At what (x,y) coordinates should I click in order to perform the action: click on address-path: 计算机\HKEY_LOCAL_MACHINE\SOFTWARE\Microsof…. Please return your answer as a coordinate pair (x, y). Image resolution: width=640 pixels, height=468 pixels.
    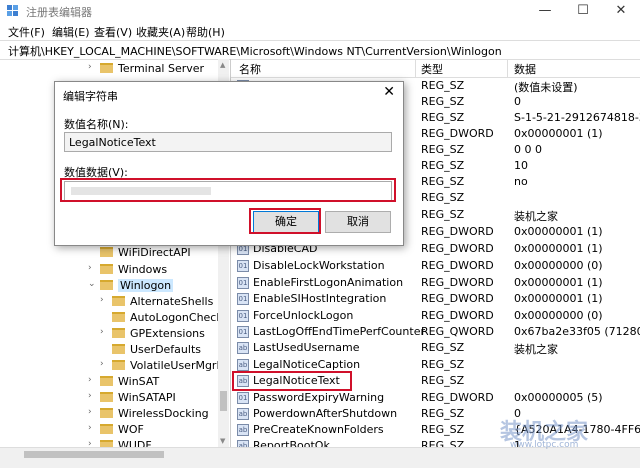
    Looking at the image, I should click on (255, 51).